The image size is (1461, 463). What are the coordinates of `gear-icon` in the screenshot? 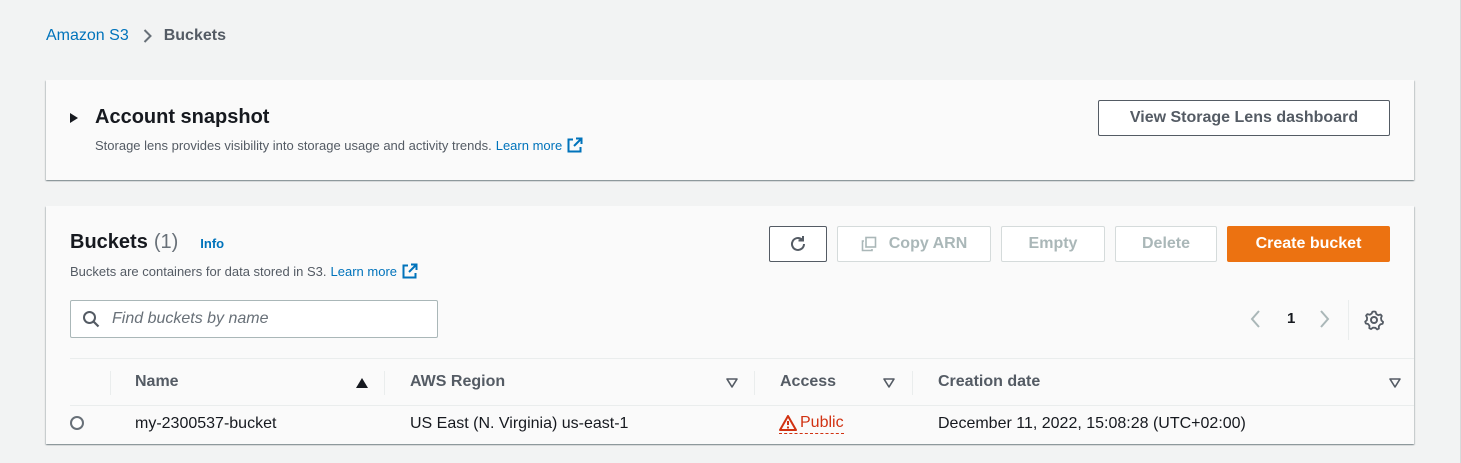 It's located at (1374, 320).